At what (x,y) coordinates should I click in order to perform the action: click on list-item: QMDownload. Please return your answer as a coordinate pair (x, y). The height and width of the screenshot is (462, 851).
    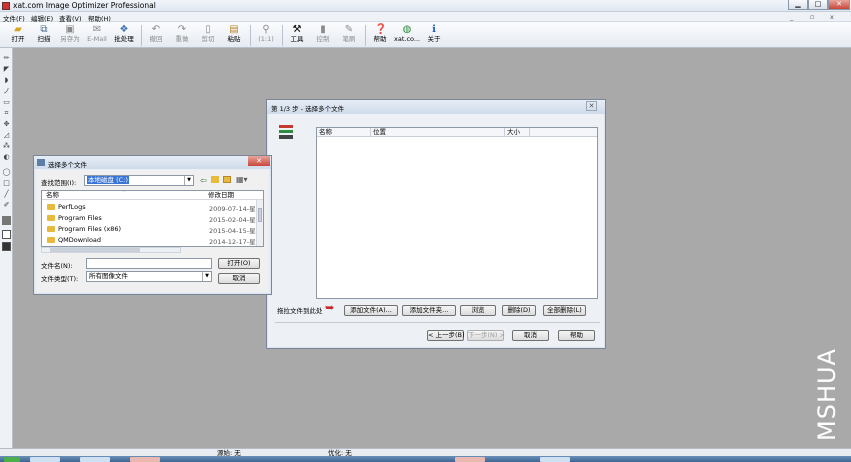
    Looking at the image, I should click on (74, 240).